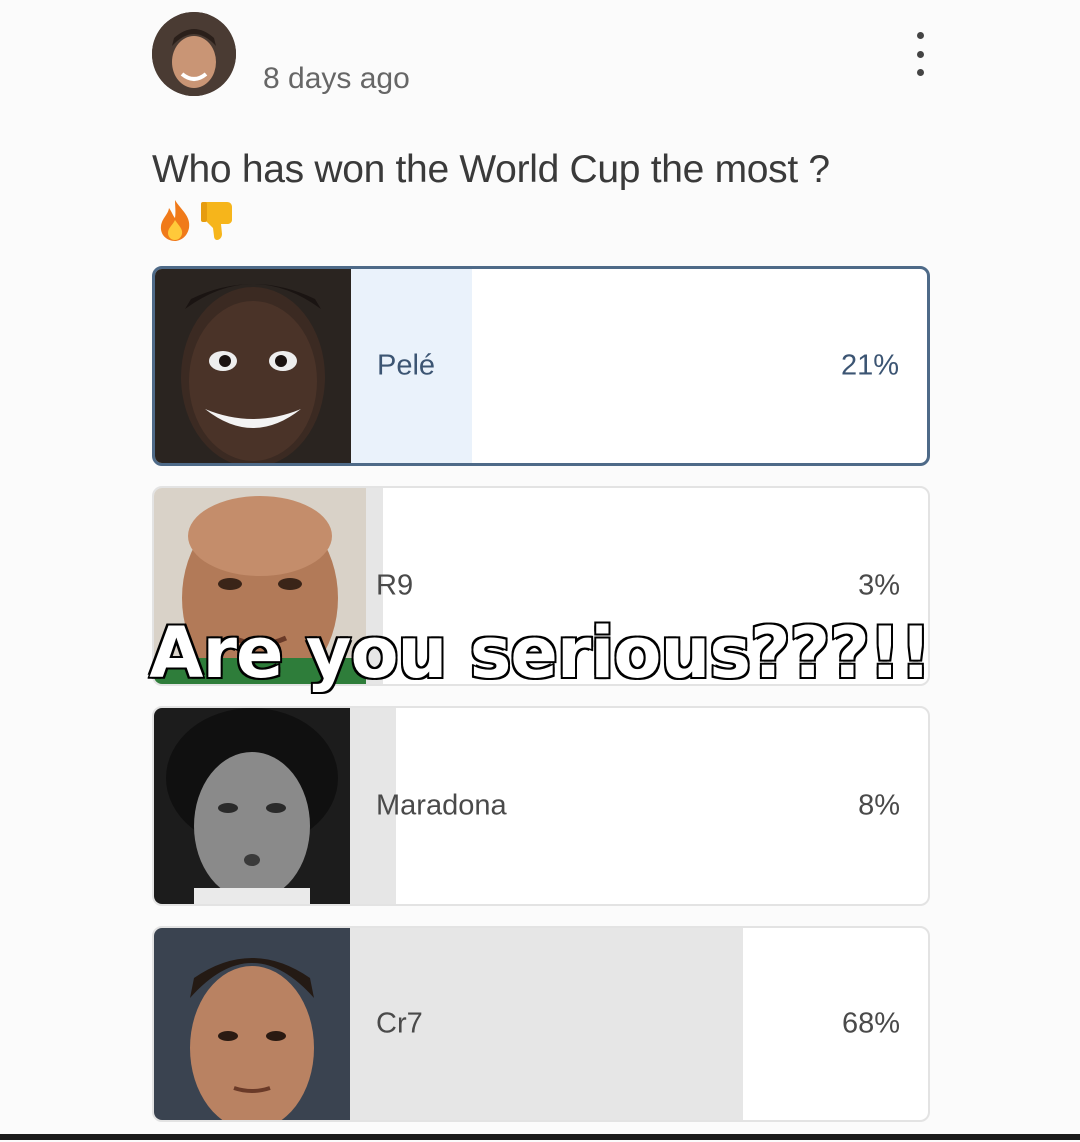 This screenshot has width=1080, height=1142. What do you see at coordinates (541, 1024) in the screenshot?
I see `poll-option-cr7: Cr7 68%` at bounding box center [541, 1024].